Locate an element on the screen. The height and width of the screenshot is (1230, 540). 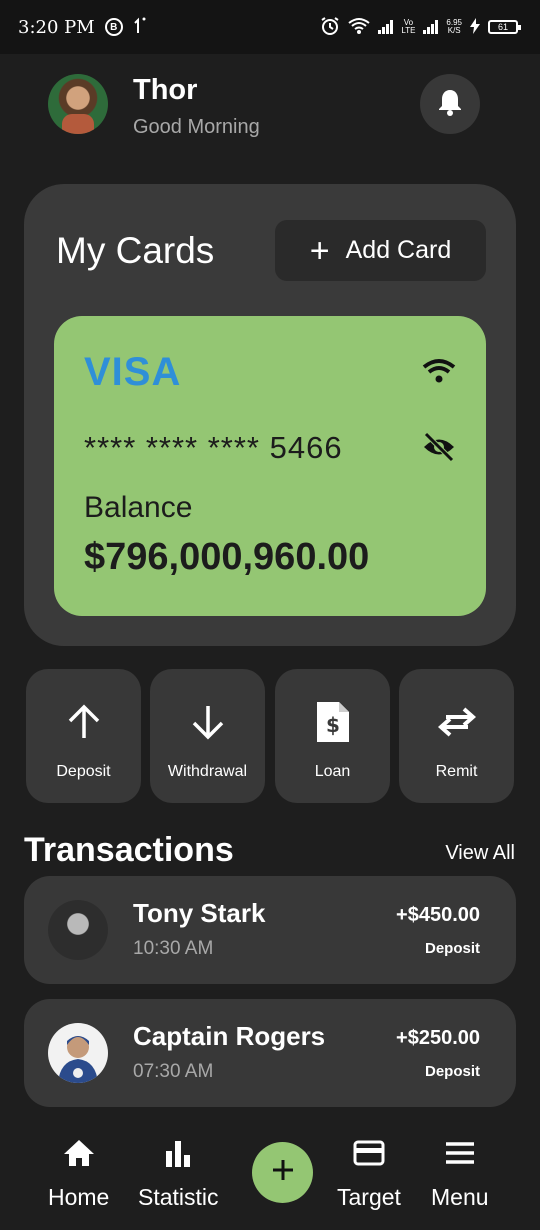
user-name: Thor is located at coordinates (165, 90).